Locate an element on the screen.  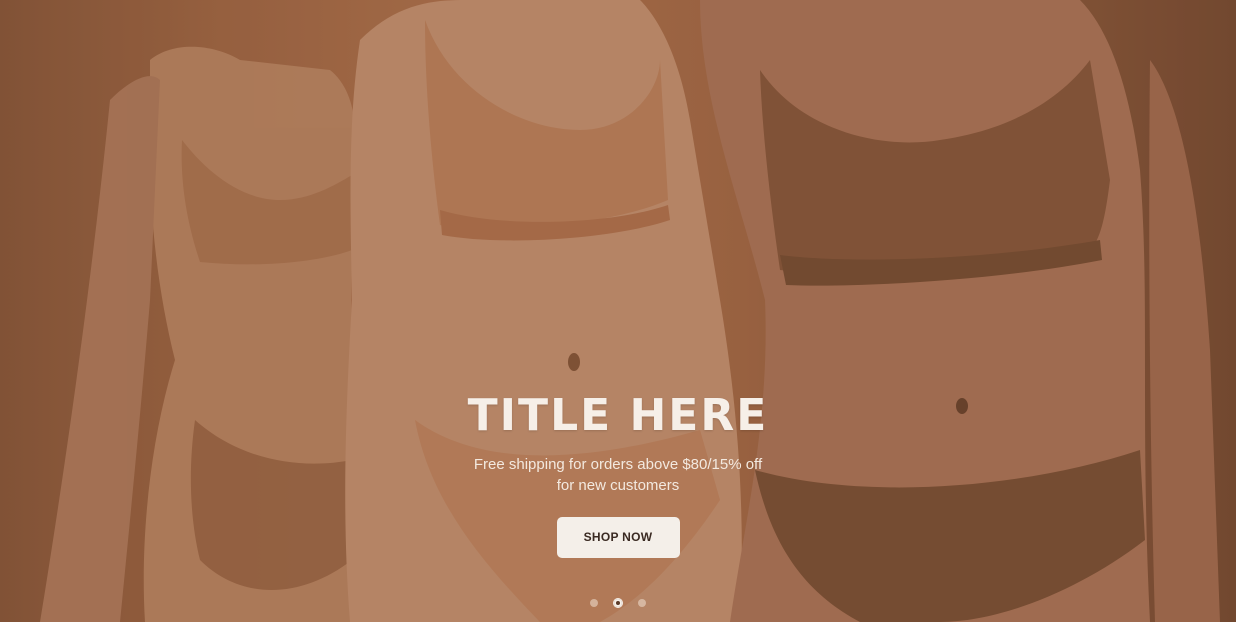
shop-now-button: SHOP NOW is located at coordinates (618, 537).